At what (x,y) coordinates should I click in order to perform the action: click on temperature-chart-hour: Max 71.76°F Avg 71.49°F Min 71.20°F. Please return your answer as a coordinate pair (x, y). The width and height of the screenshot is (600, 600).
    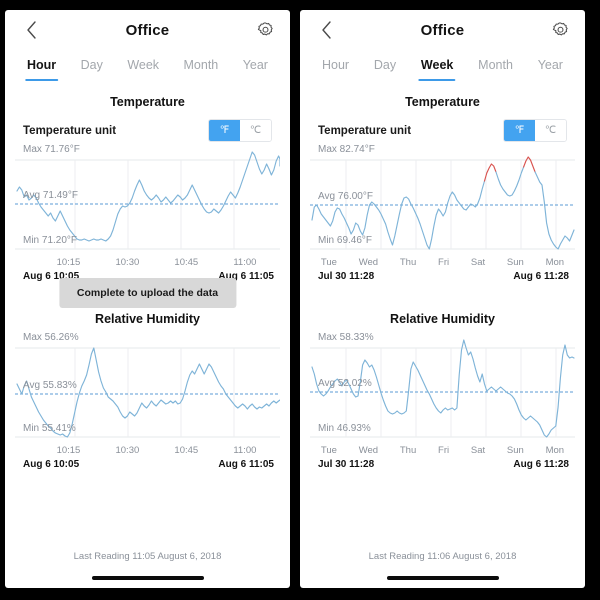
    Looking at the image, I should click on (147, 199).